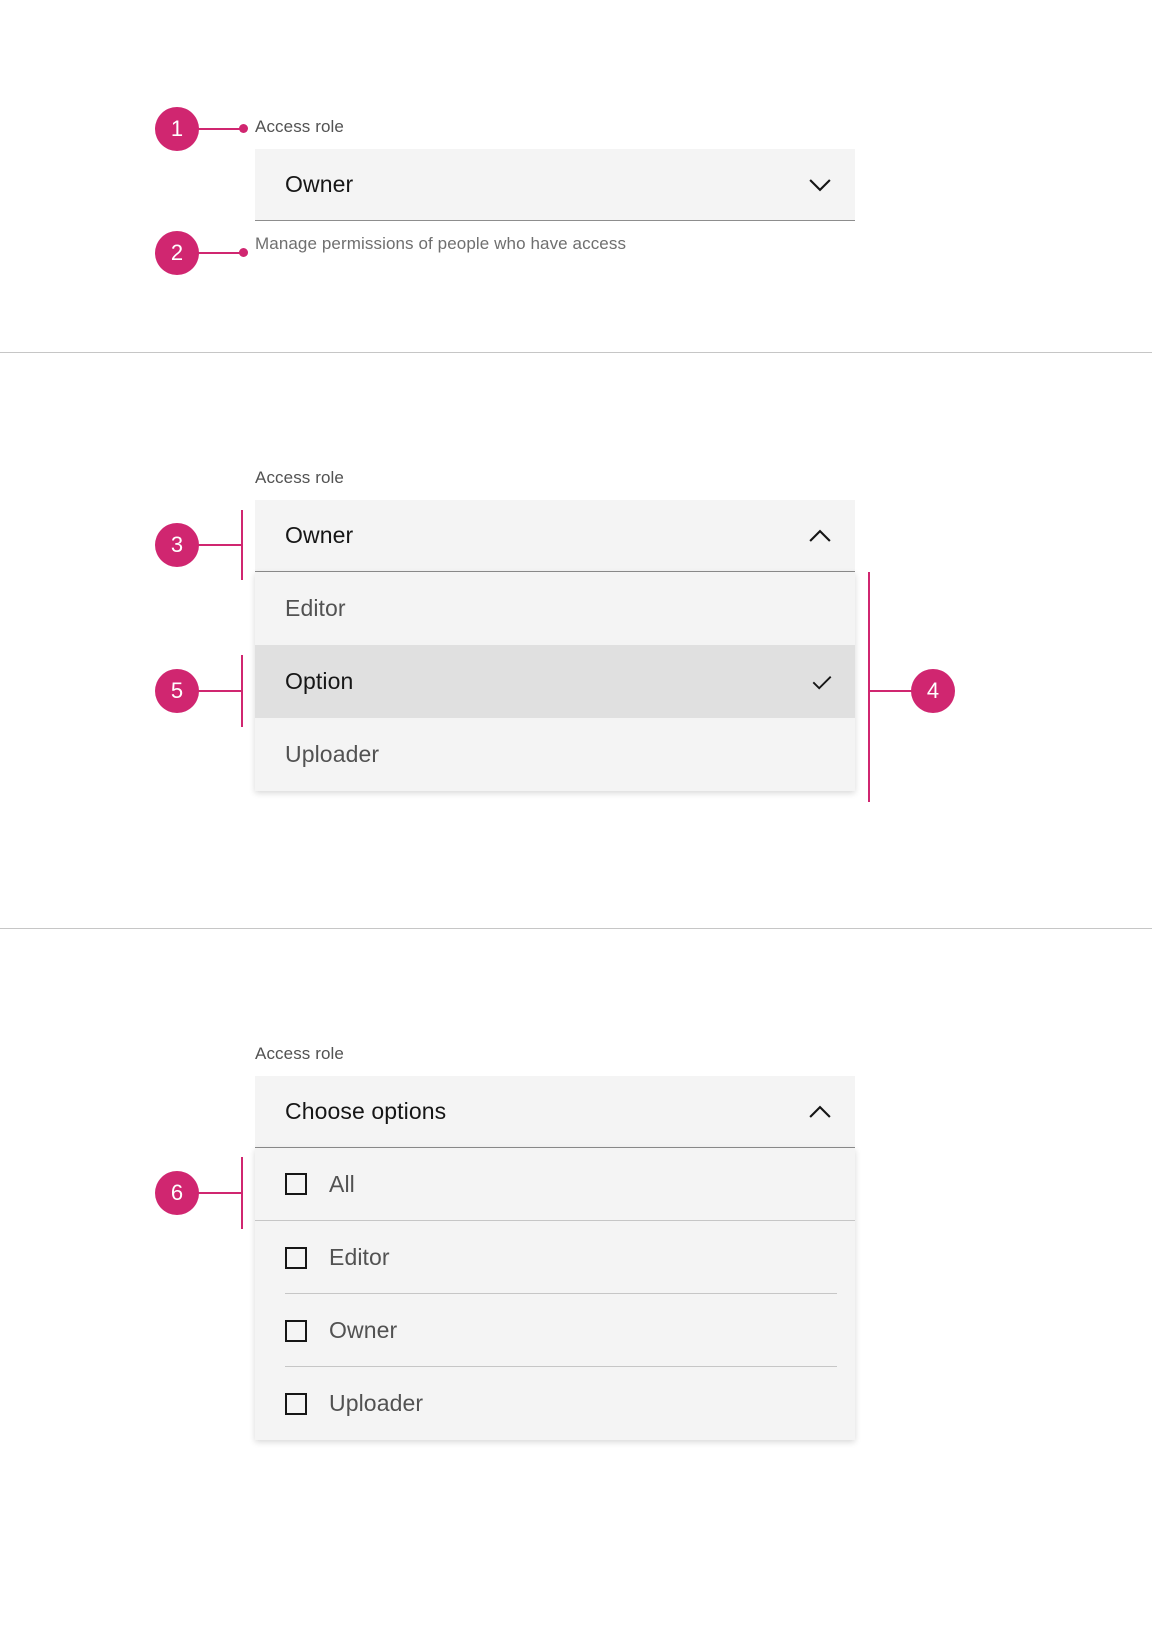 The image size is (1152, 1631). Describe the element at coordinates (555, 1184) in the screenshot. I see `multiselect-option-all: All` at that location.